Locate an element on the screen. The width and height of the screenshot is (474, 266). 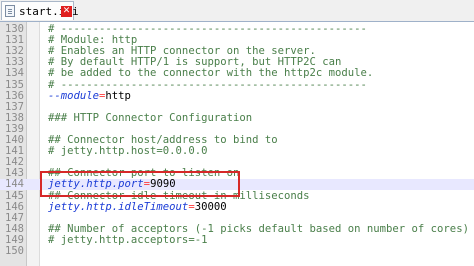
line-text: jetty.http.idleTimeout=30000 is located at coordinates (137, 206).